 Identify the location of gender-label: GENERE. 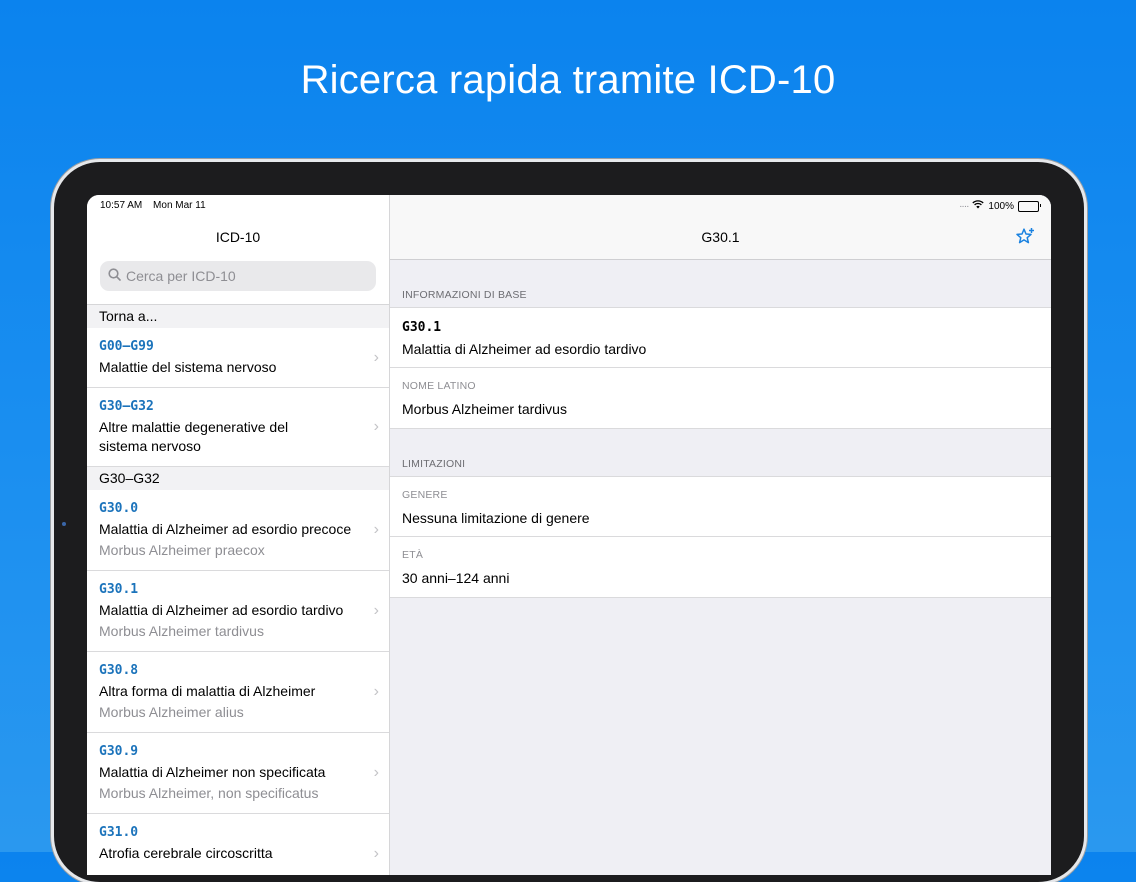
(425, 495).